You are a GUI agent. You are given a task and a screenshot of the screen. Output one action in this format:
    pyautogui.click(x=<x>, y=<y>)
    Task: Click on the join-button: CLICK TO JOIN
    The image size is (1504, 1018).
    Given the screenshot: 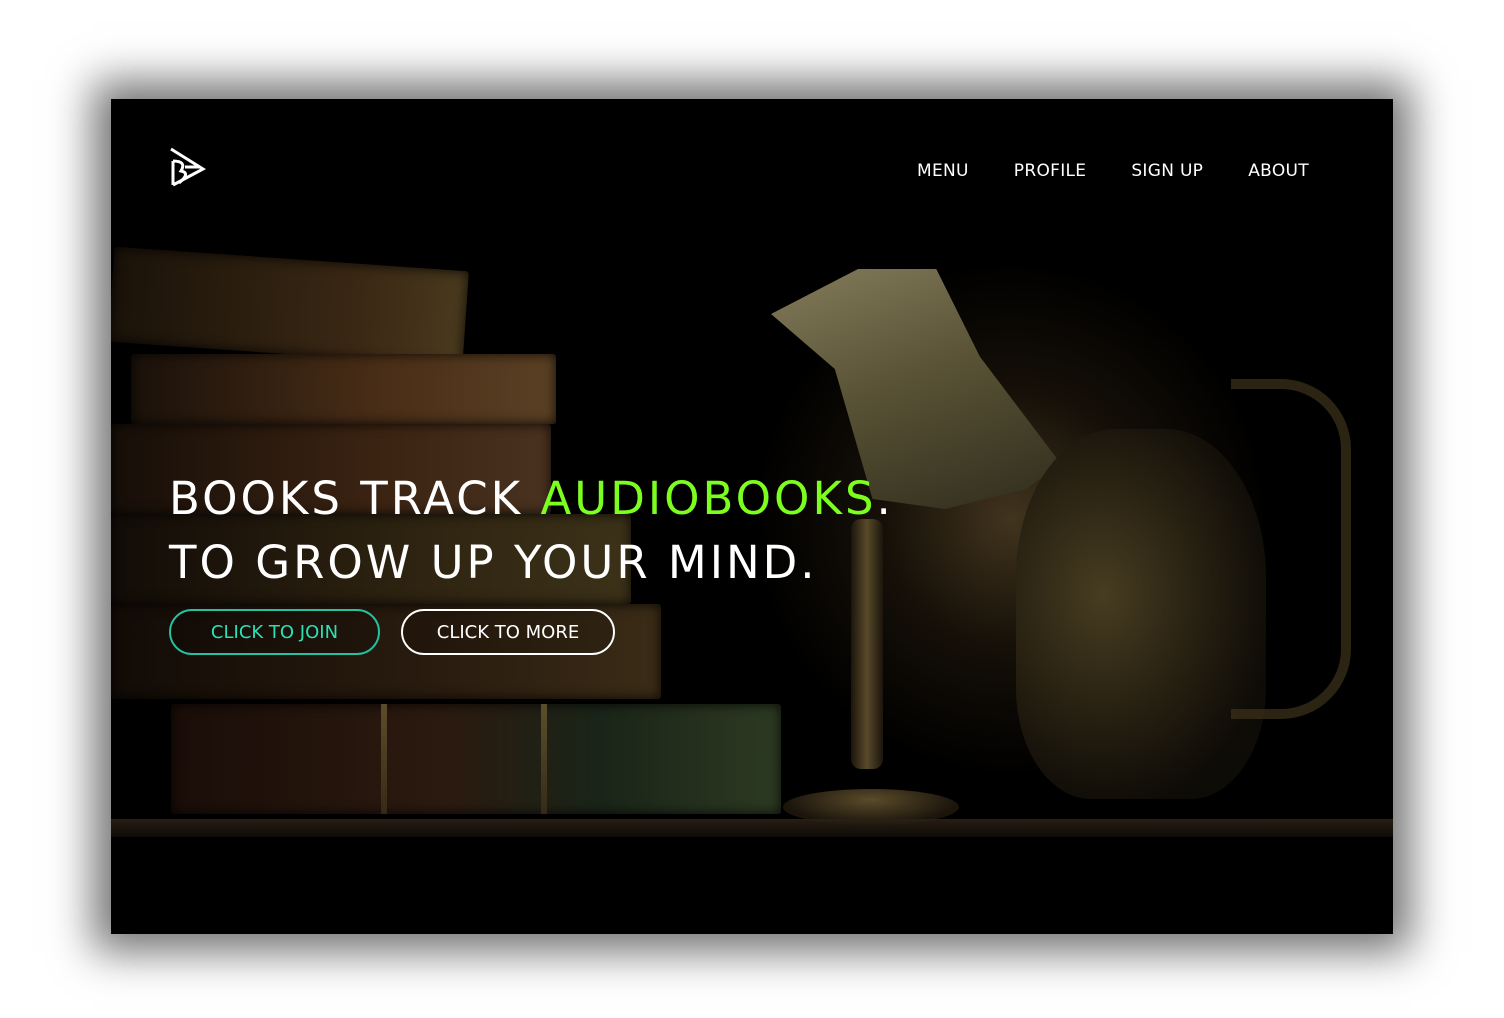 What is the action you would take?
    pyautogui.click(x=274, y=632)
    